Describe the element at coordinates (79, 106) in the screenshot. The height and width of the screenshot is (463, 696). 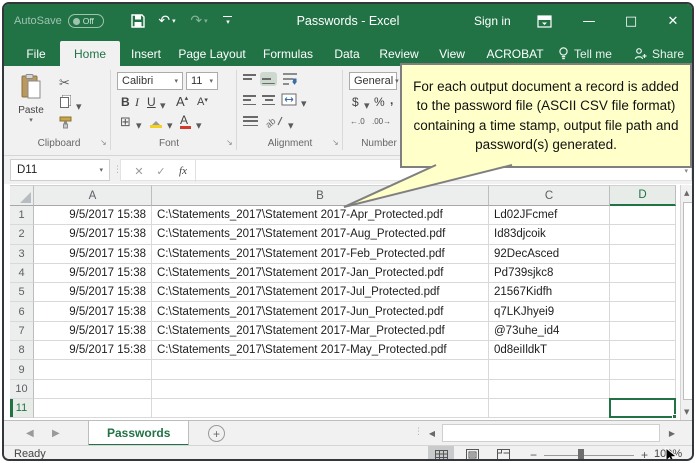
I see `copy-caret-icon: ▾` at that location.